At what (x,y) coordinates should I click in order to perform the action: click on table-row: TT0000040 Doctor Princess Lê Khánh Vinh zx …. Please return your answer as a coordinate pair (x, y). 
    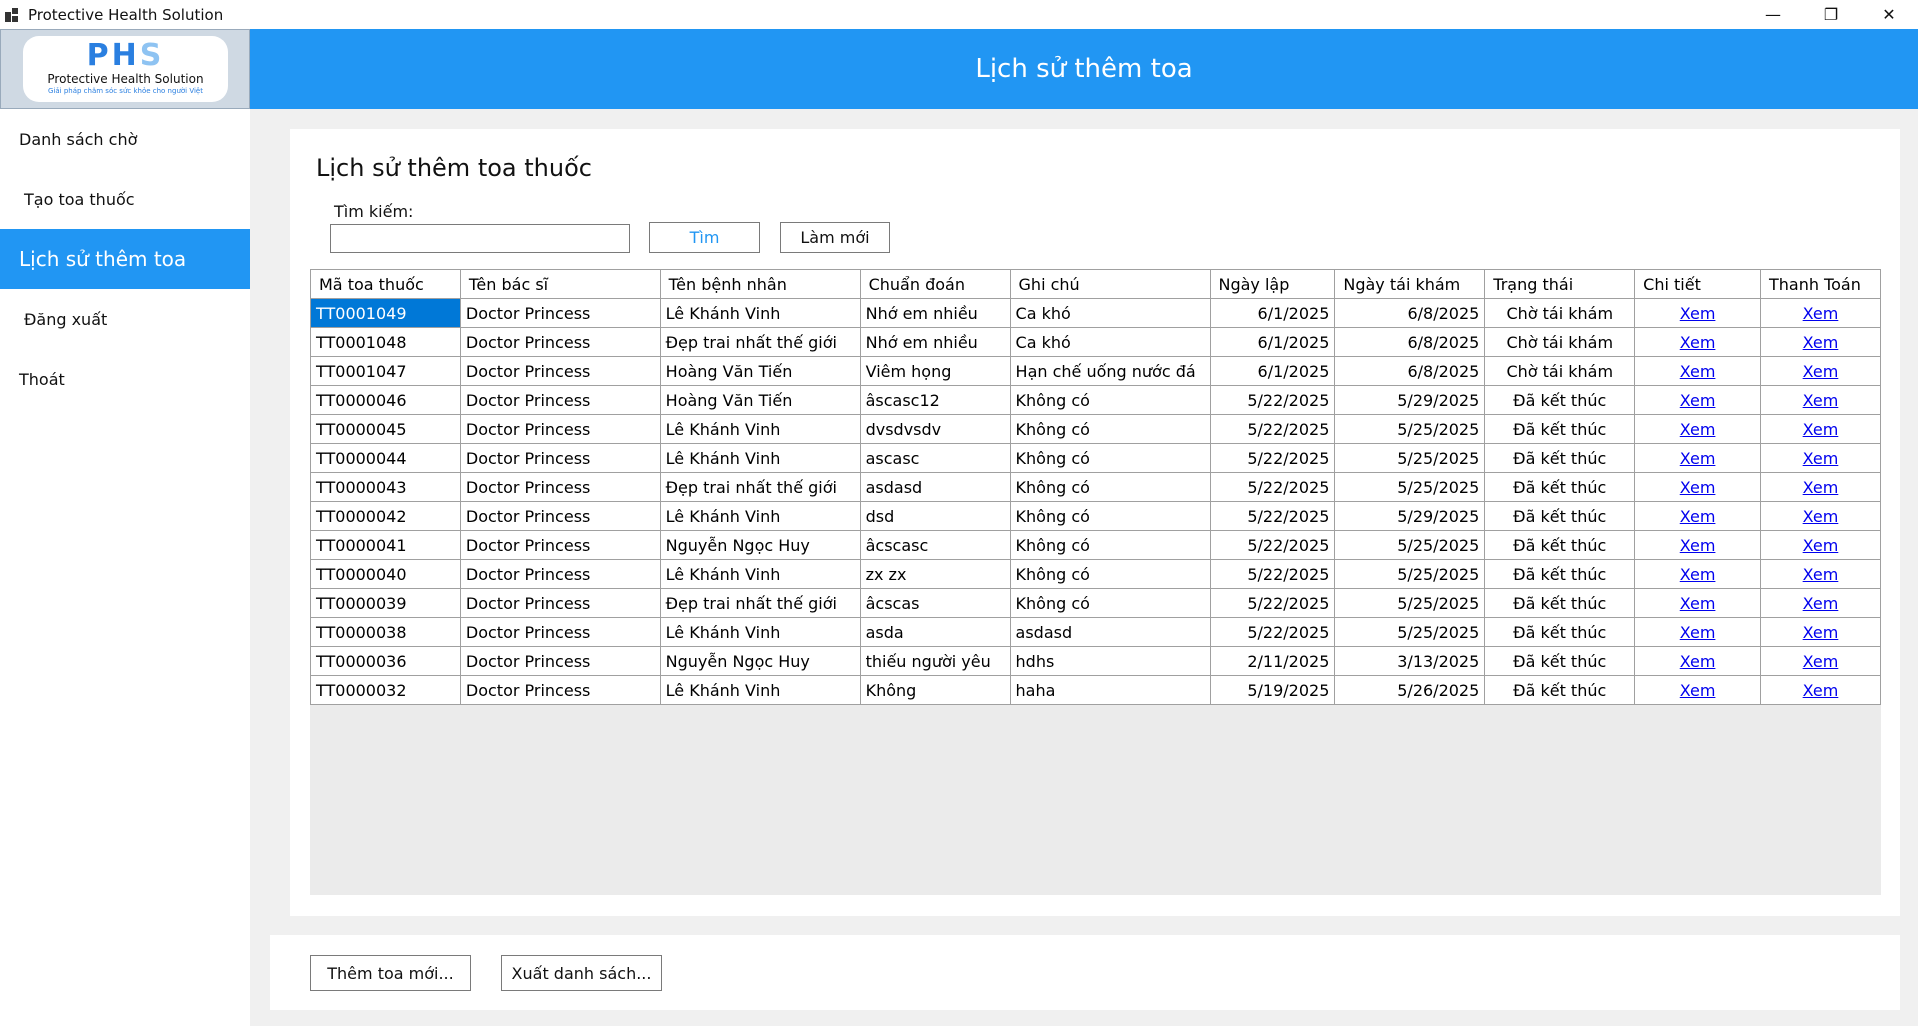
    Looking at the image, I should click on (1096, 574).